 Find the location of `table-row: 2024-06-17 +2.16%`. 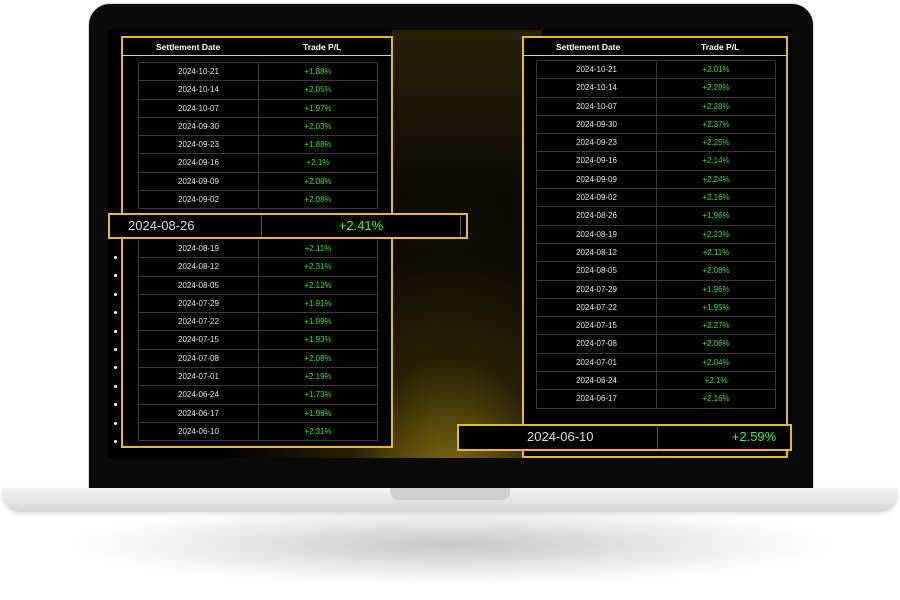

table-row: 2024-06-17 +2.16% is located at coordinates (656, 399).